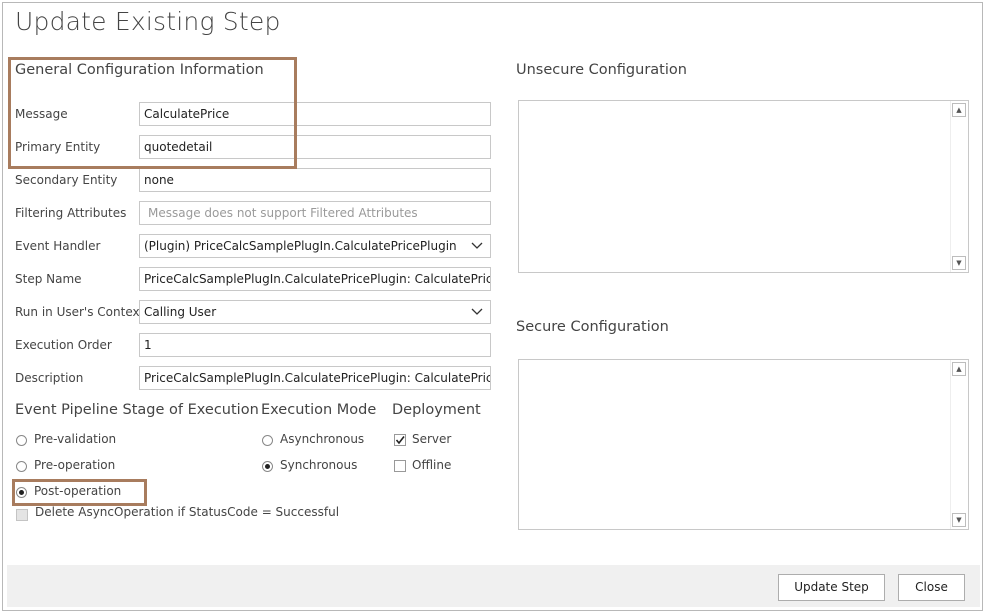  What do you see at coordinates (21, 440) in the screenshot?
I see `pre-validation-radio` at bounding box center [21, 440].